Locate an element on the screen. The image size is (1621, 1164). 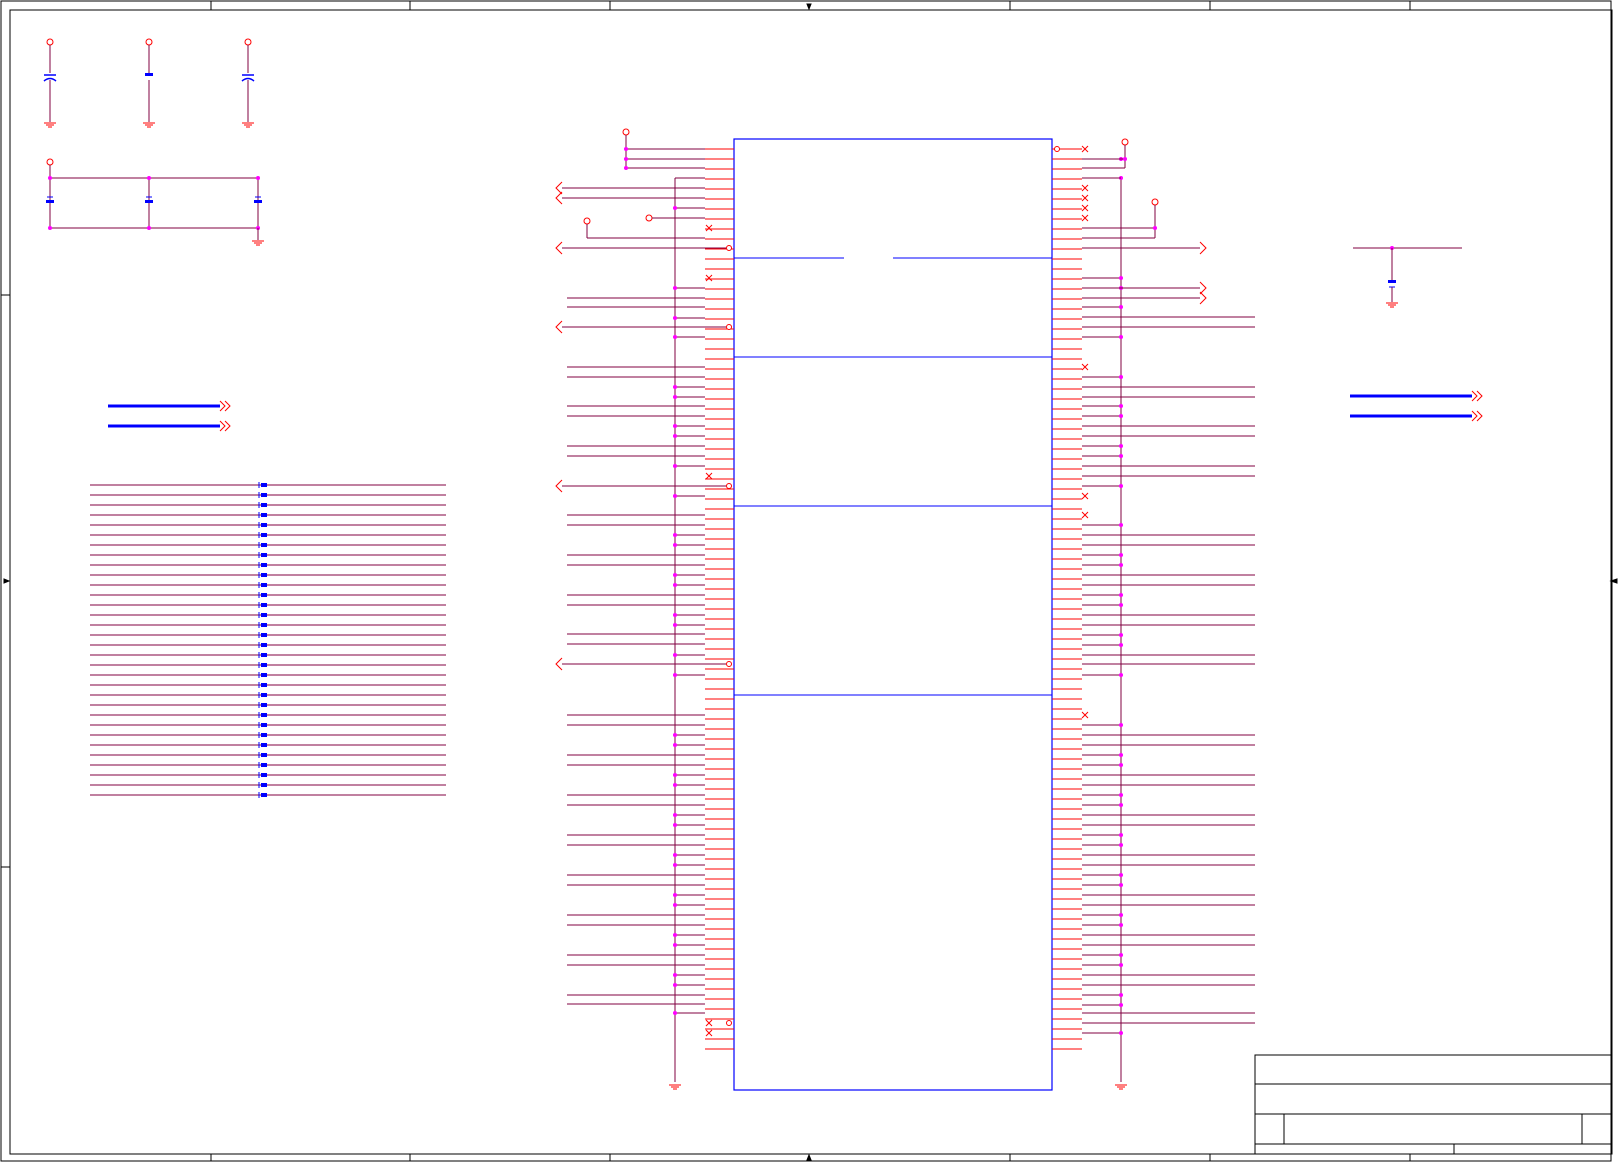
frame-arrow is located at coordinates (809, 1157).